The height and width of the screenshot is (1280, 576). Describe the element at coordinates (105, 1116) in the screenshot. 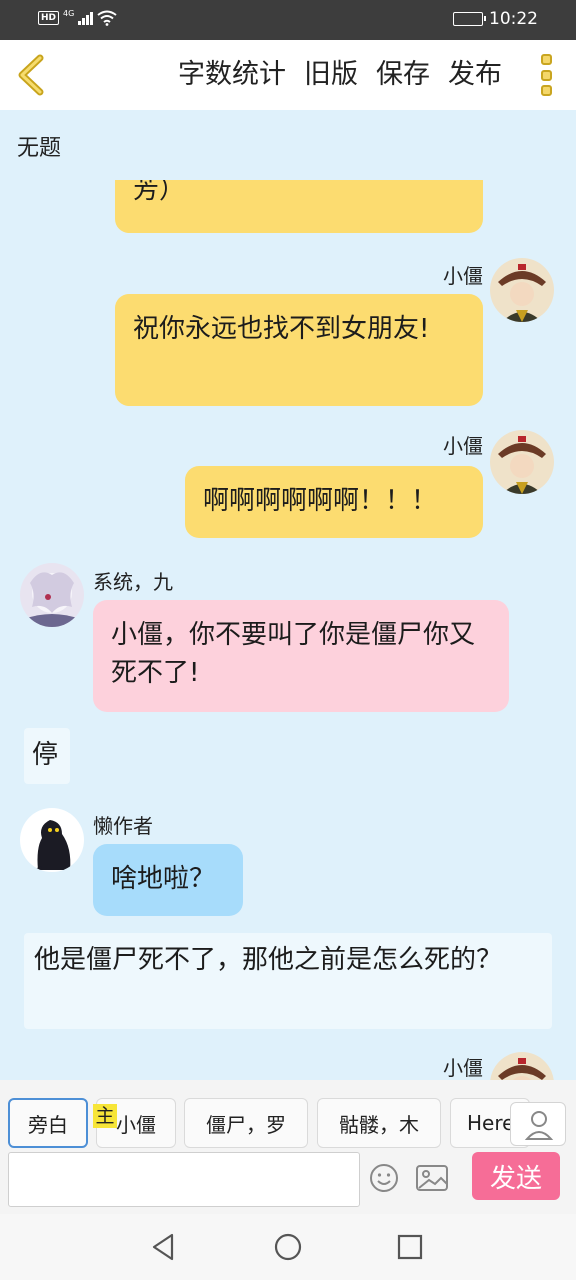

I see `host-badge: 主` at that location.